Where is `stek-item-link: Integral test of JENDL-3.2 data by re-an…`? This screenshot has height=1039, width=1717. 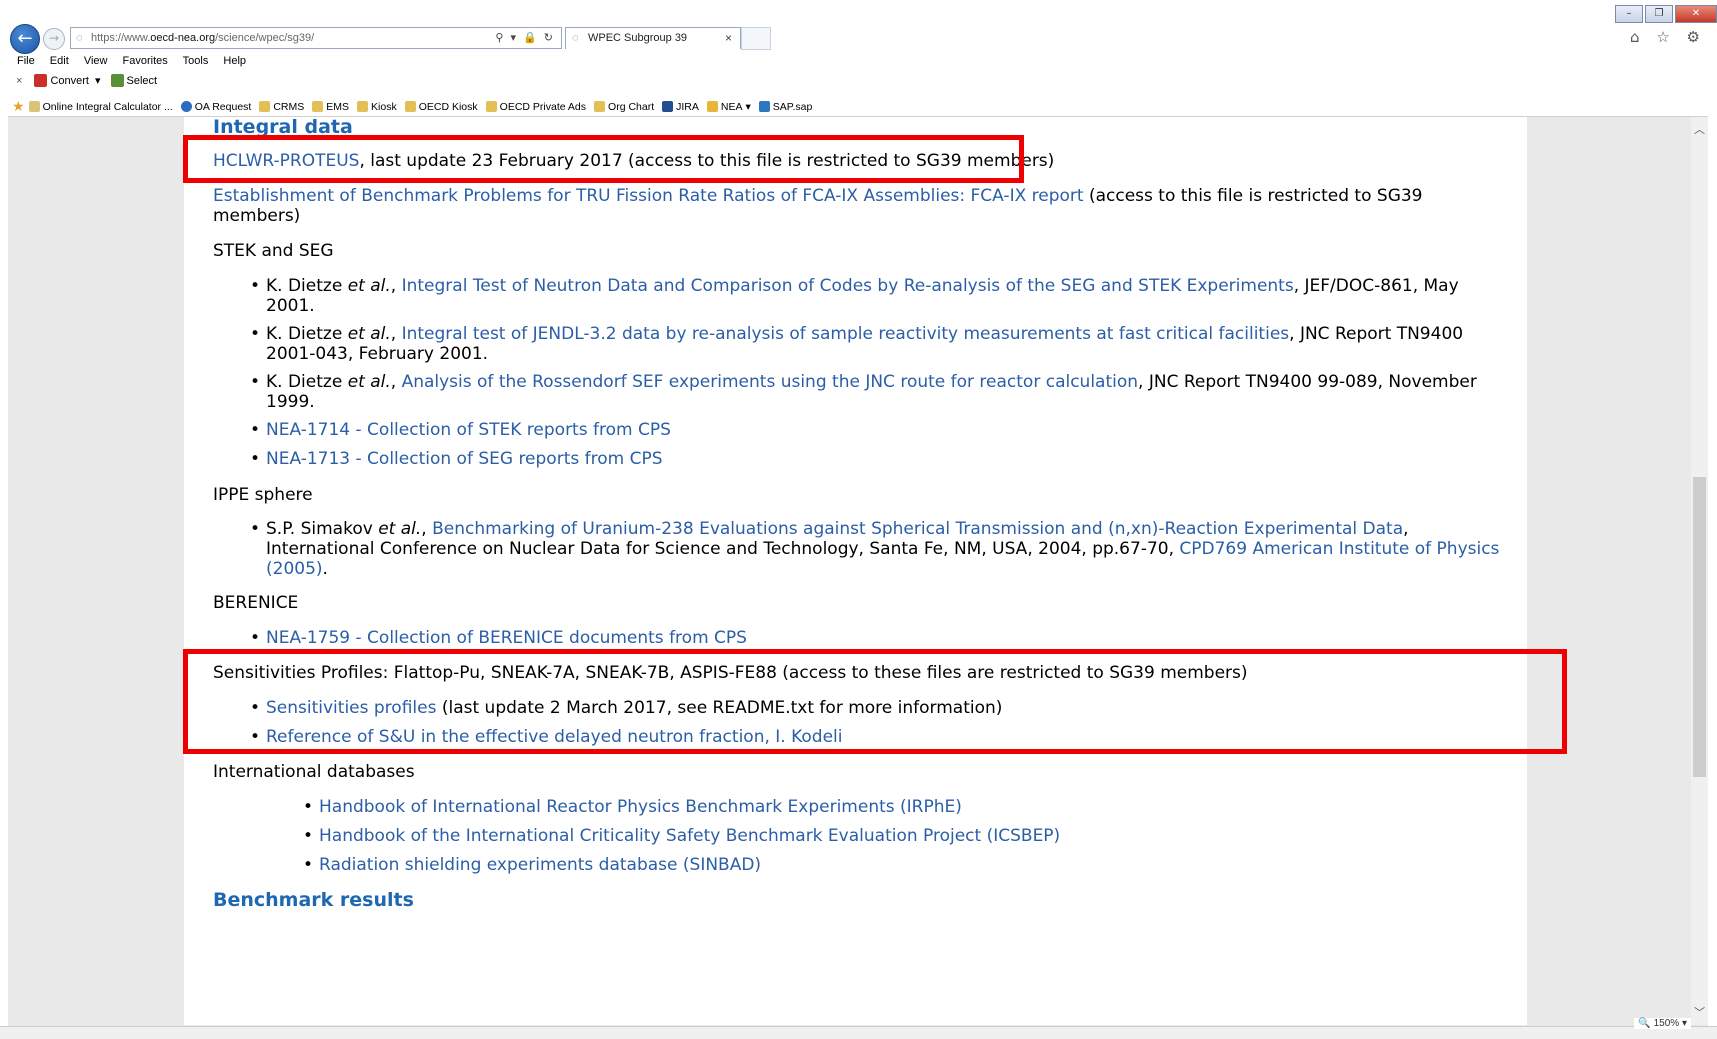
stek-item-link: Integral test of JENDL-3.2 data by re-an… is located at coordinates (846, 334).